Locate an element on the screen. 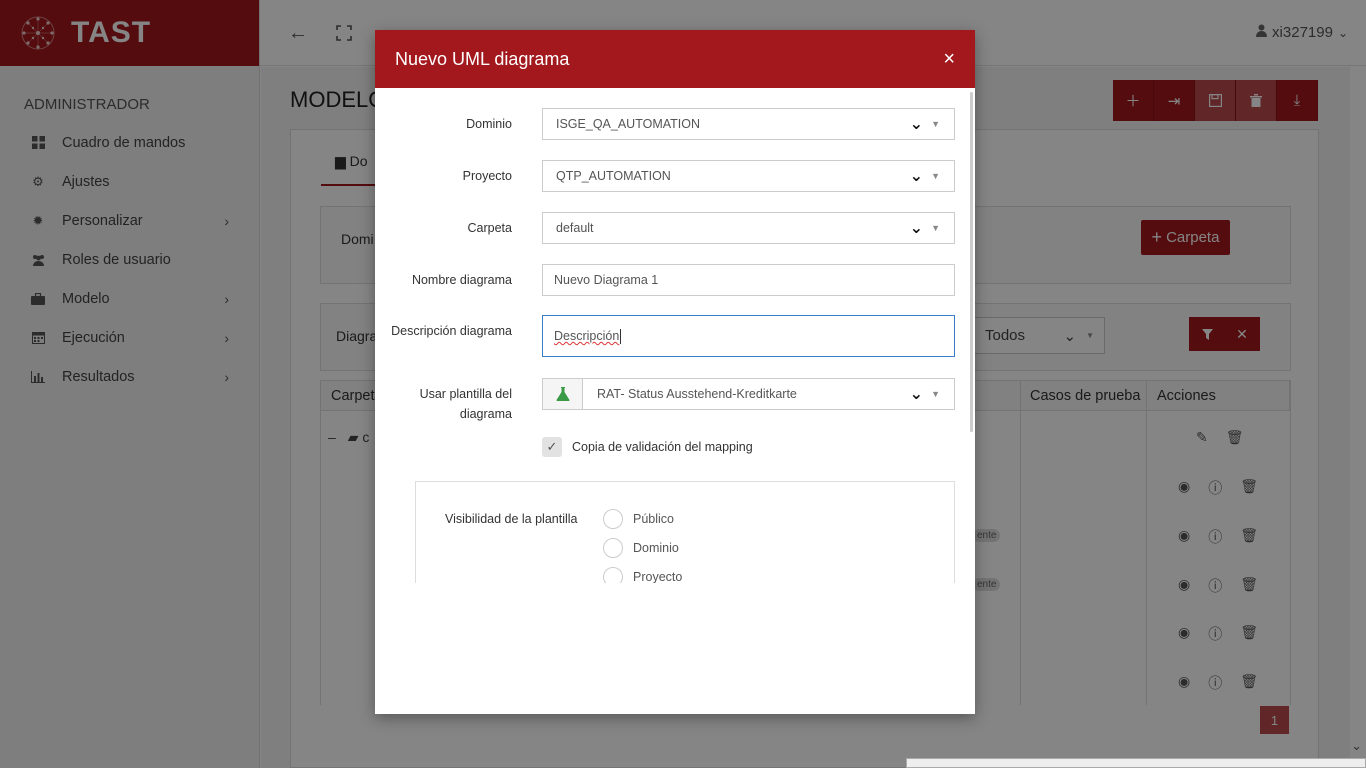 The width and height of the screenshot is (1366, 768). plantilla-label-line1: Usar plantilla del is located at coordinates (465, 394).